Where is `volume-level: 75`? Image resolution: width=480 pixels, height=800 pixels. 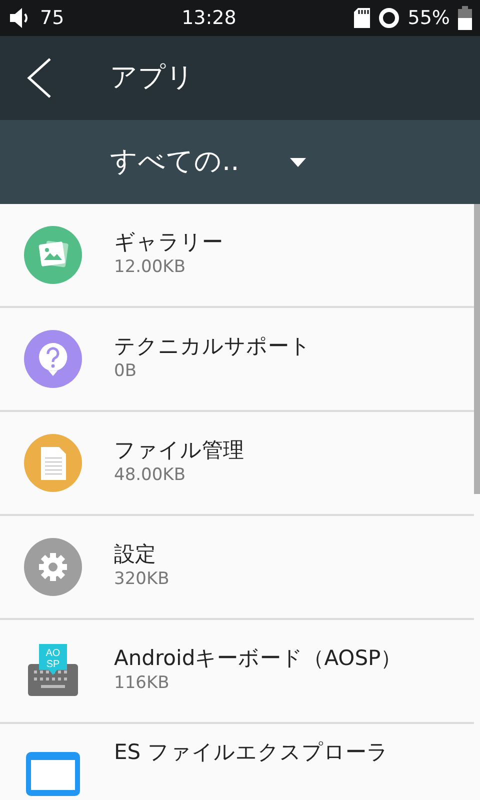 volume-level: 75 is located at coordinates (52, 18).